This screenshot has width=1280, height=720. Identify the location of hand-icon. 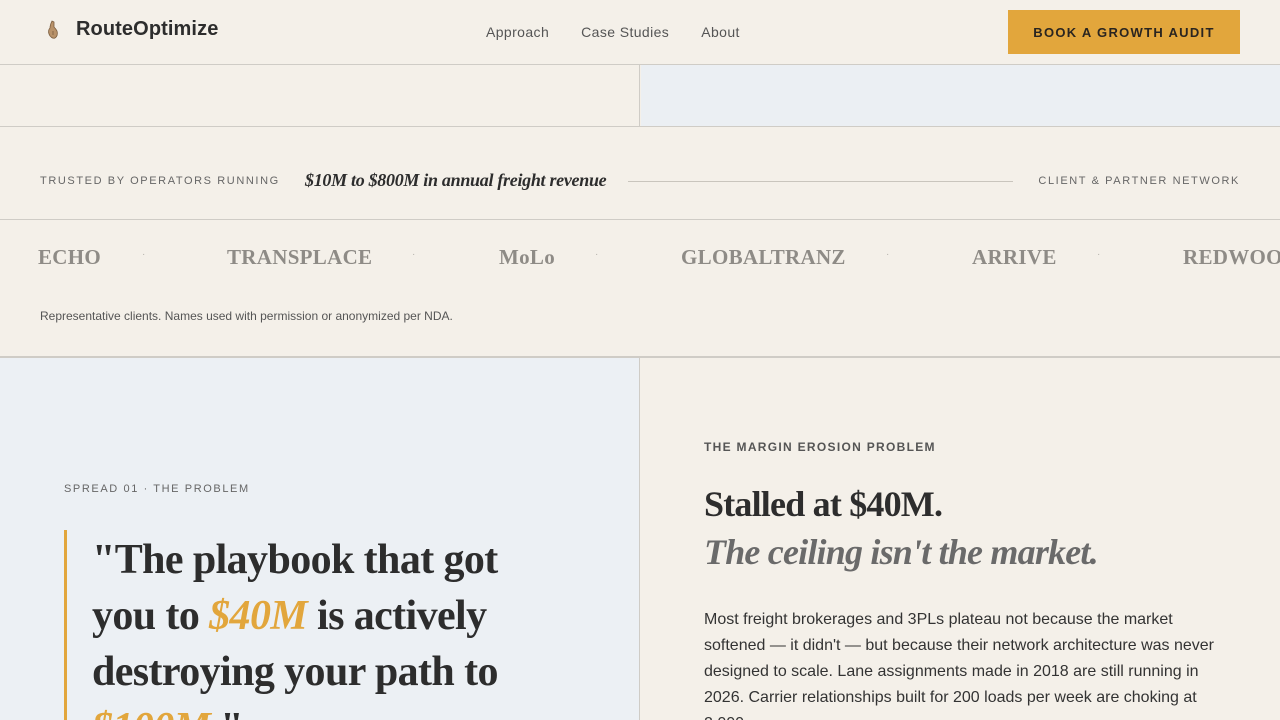
(53, 29).